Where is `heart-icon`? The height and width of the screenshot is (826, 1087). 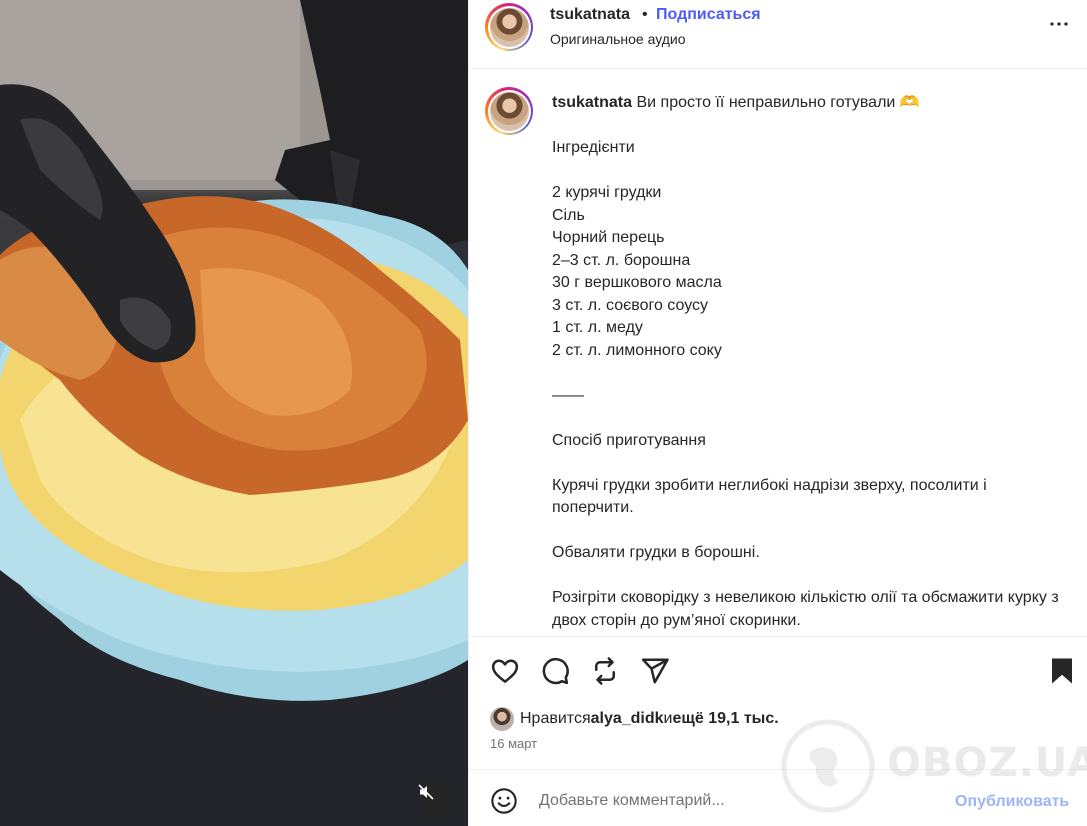
heart-icon is located at coordinates (505, 671).